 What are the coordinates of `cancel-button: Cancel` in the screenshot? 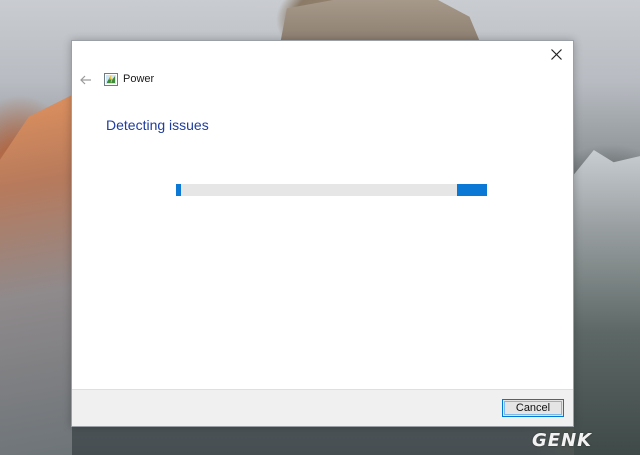 It's located at (533, 408).